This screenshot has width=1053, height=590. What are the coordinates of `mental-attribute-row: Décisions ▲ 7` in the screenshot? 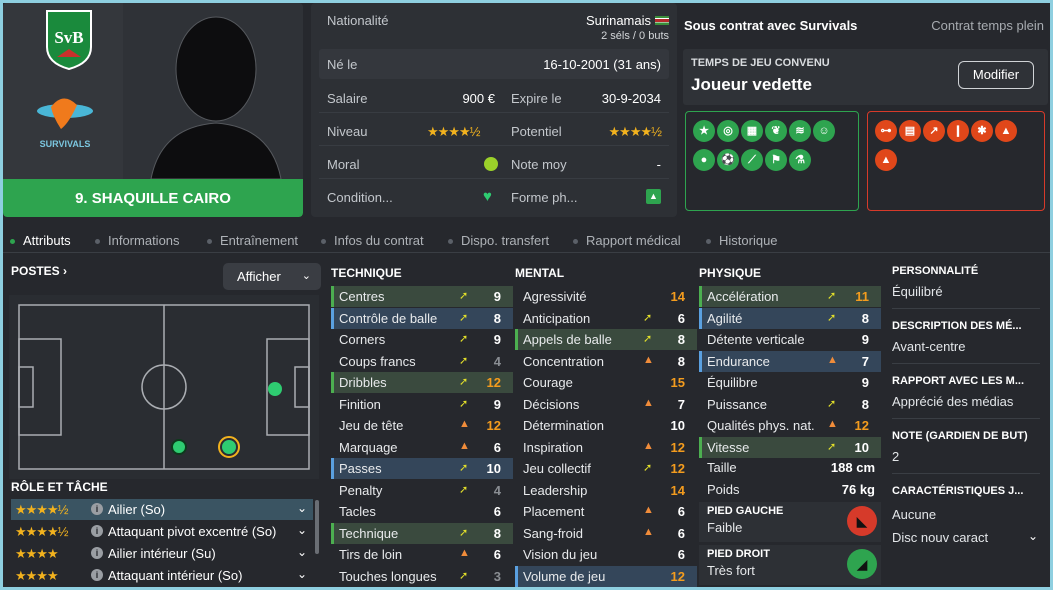 It's located at (606, 404).